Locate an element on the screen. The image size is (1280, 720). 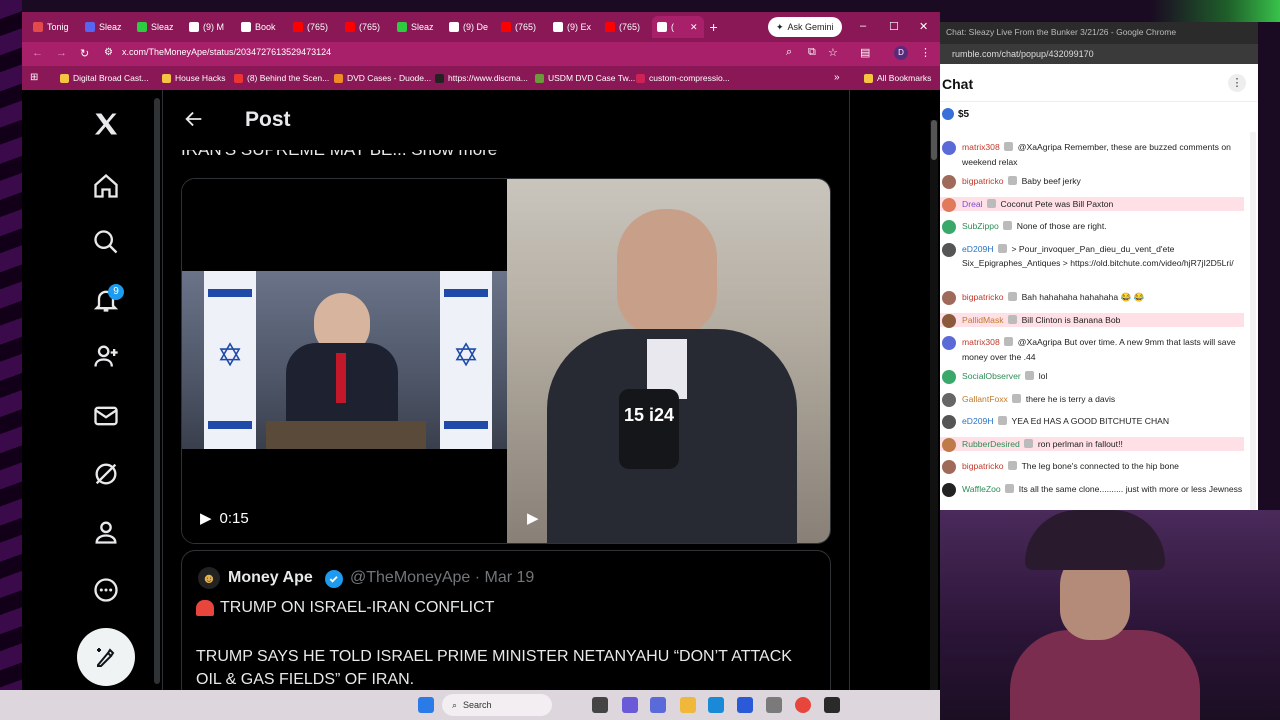
chat-username: GallantFoxx is located at coordinates (985, 399).